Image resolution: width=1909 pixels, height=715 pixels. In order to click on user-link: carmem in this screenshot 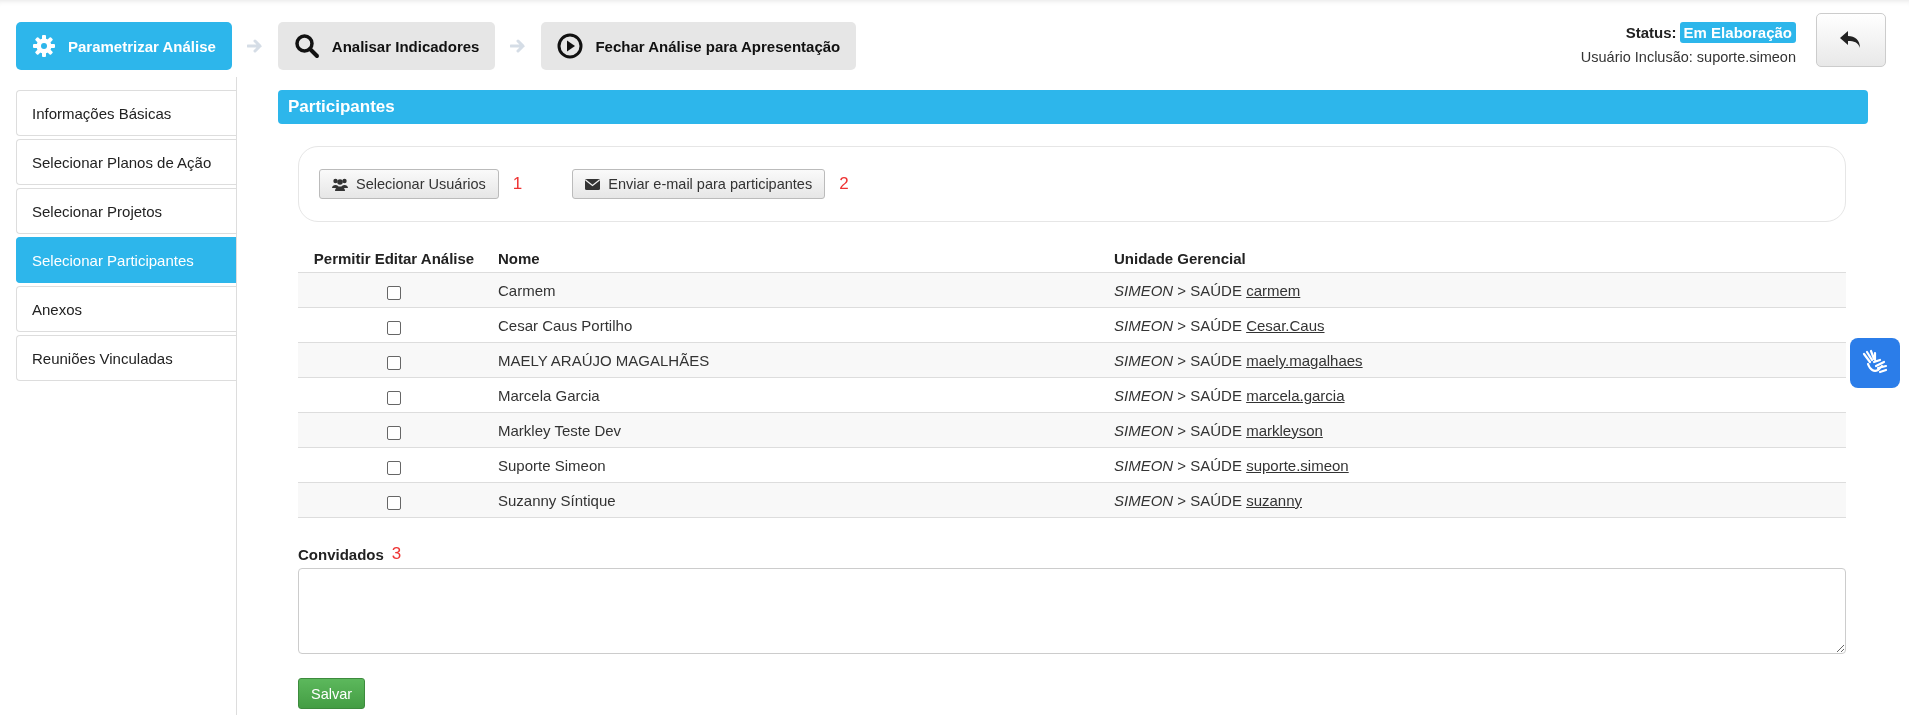, I will do `click(1273, 290)`.